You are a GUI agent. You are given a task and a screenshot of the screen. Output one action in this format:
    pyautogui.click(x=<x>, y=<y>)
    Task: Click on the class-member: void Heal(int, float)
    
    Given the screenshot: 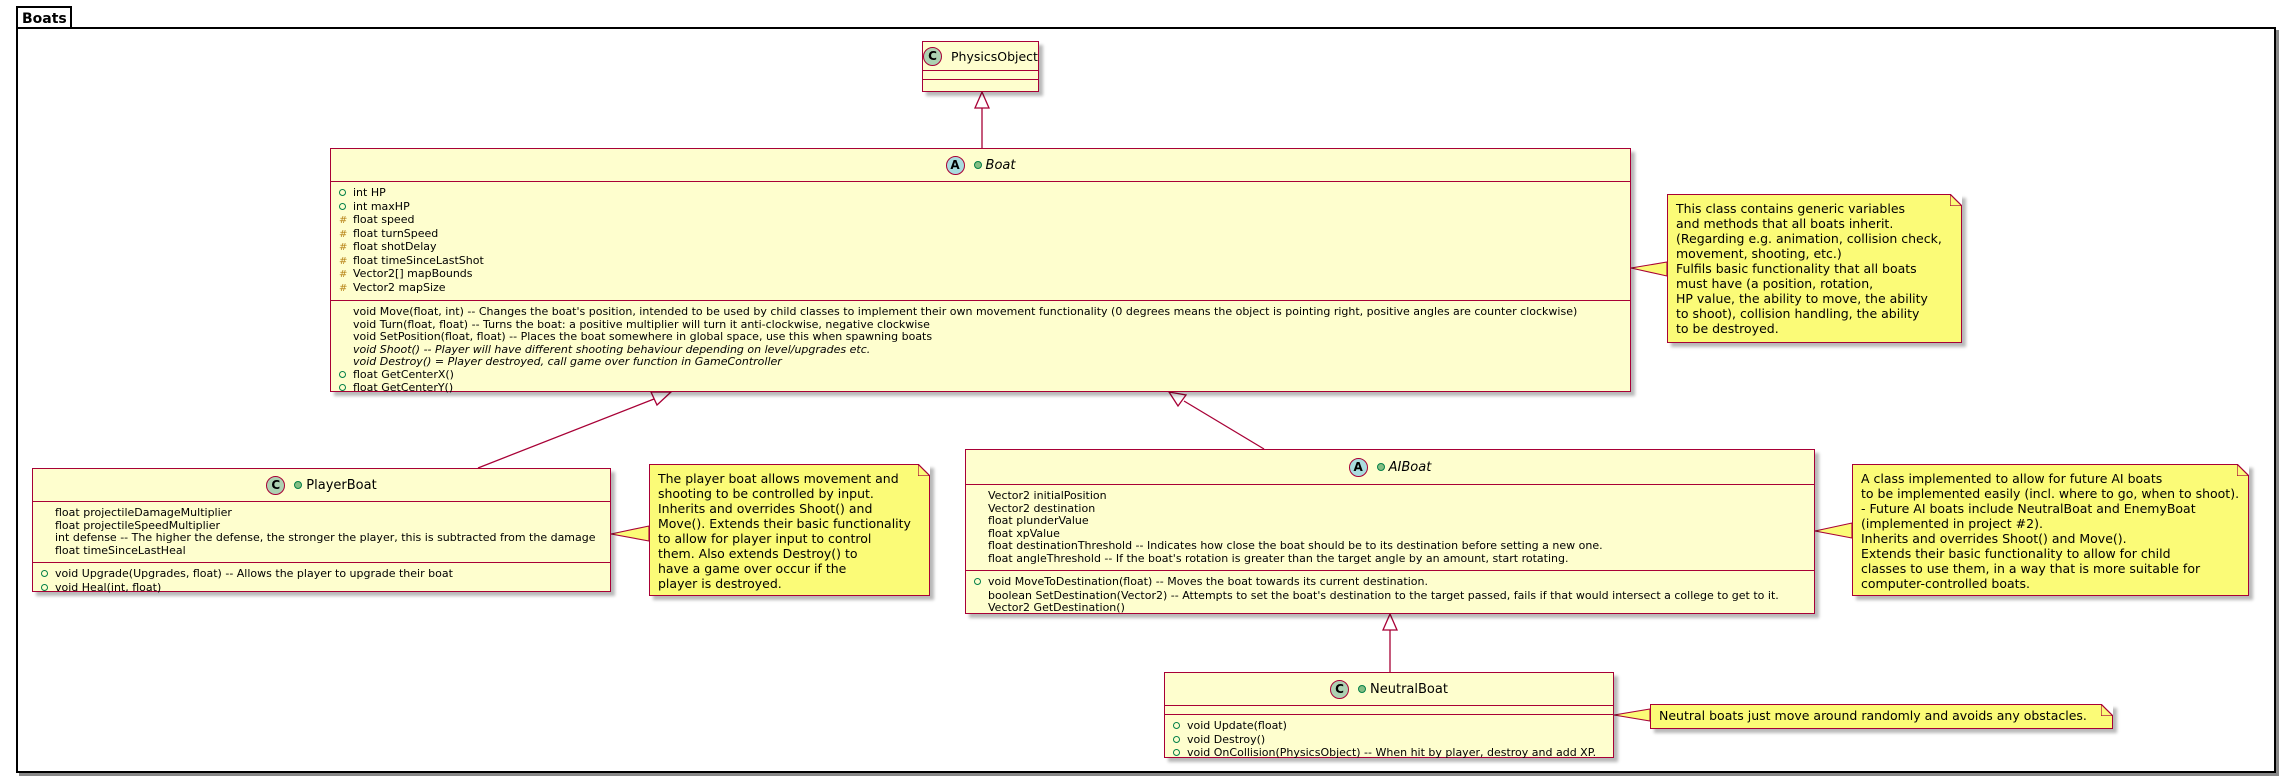 What is the action you would take?
    pyautogui.click(x=321, y=588)
    